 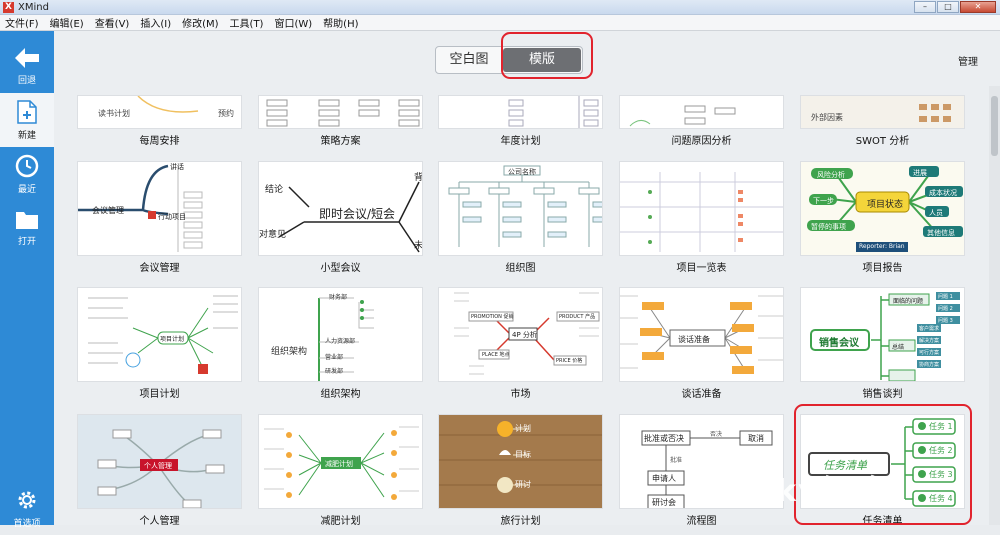 What do you see at coordinates (108, 210) in the screenshot?
I see `thumb-text: 会议管理` at bounding box center [108, 210].